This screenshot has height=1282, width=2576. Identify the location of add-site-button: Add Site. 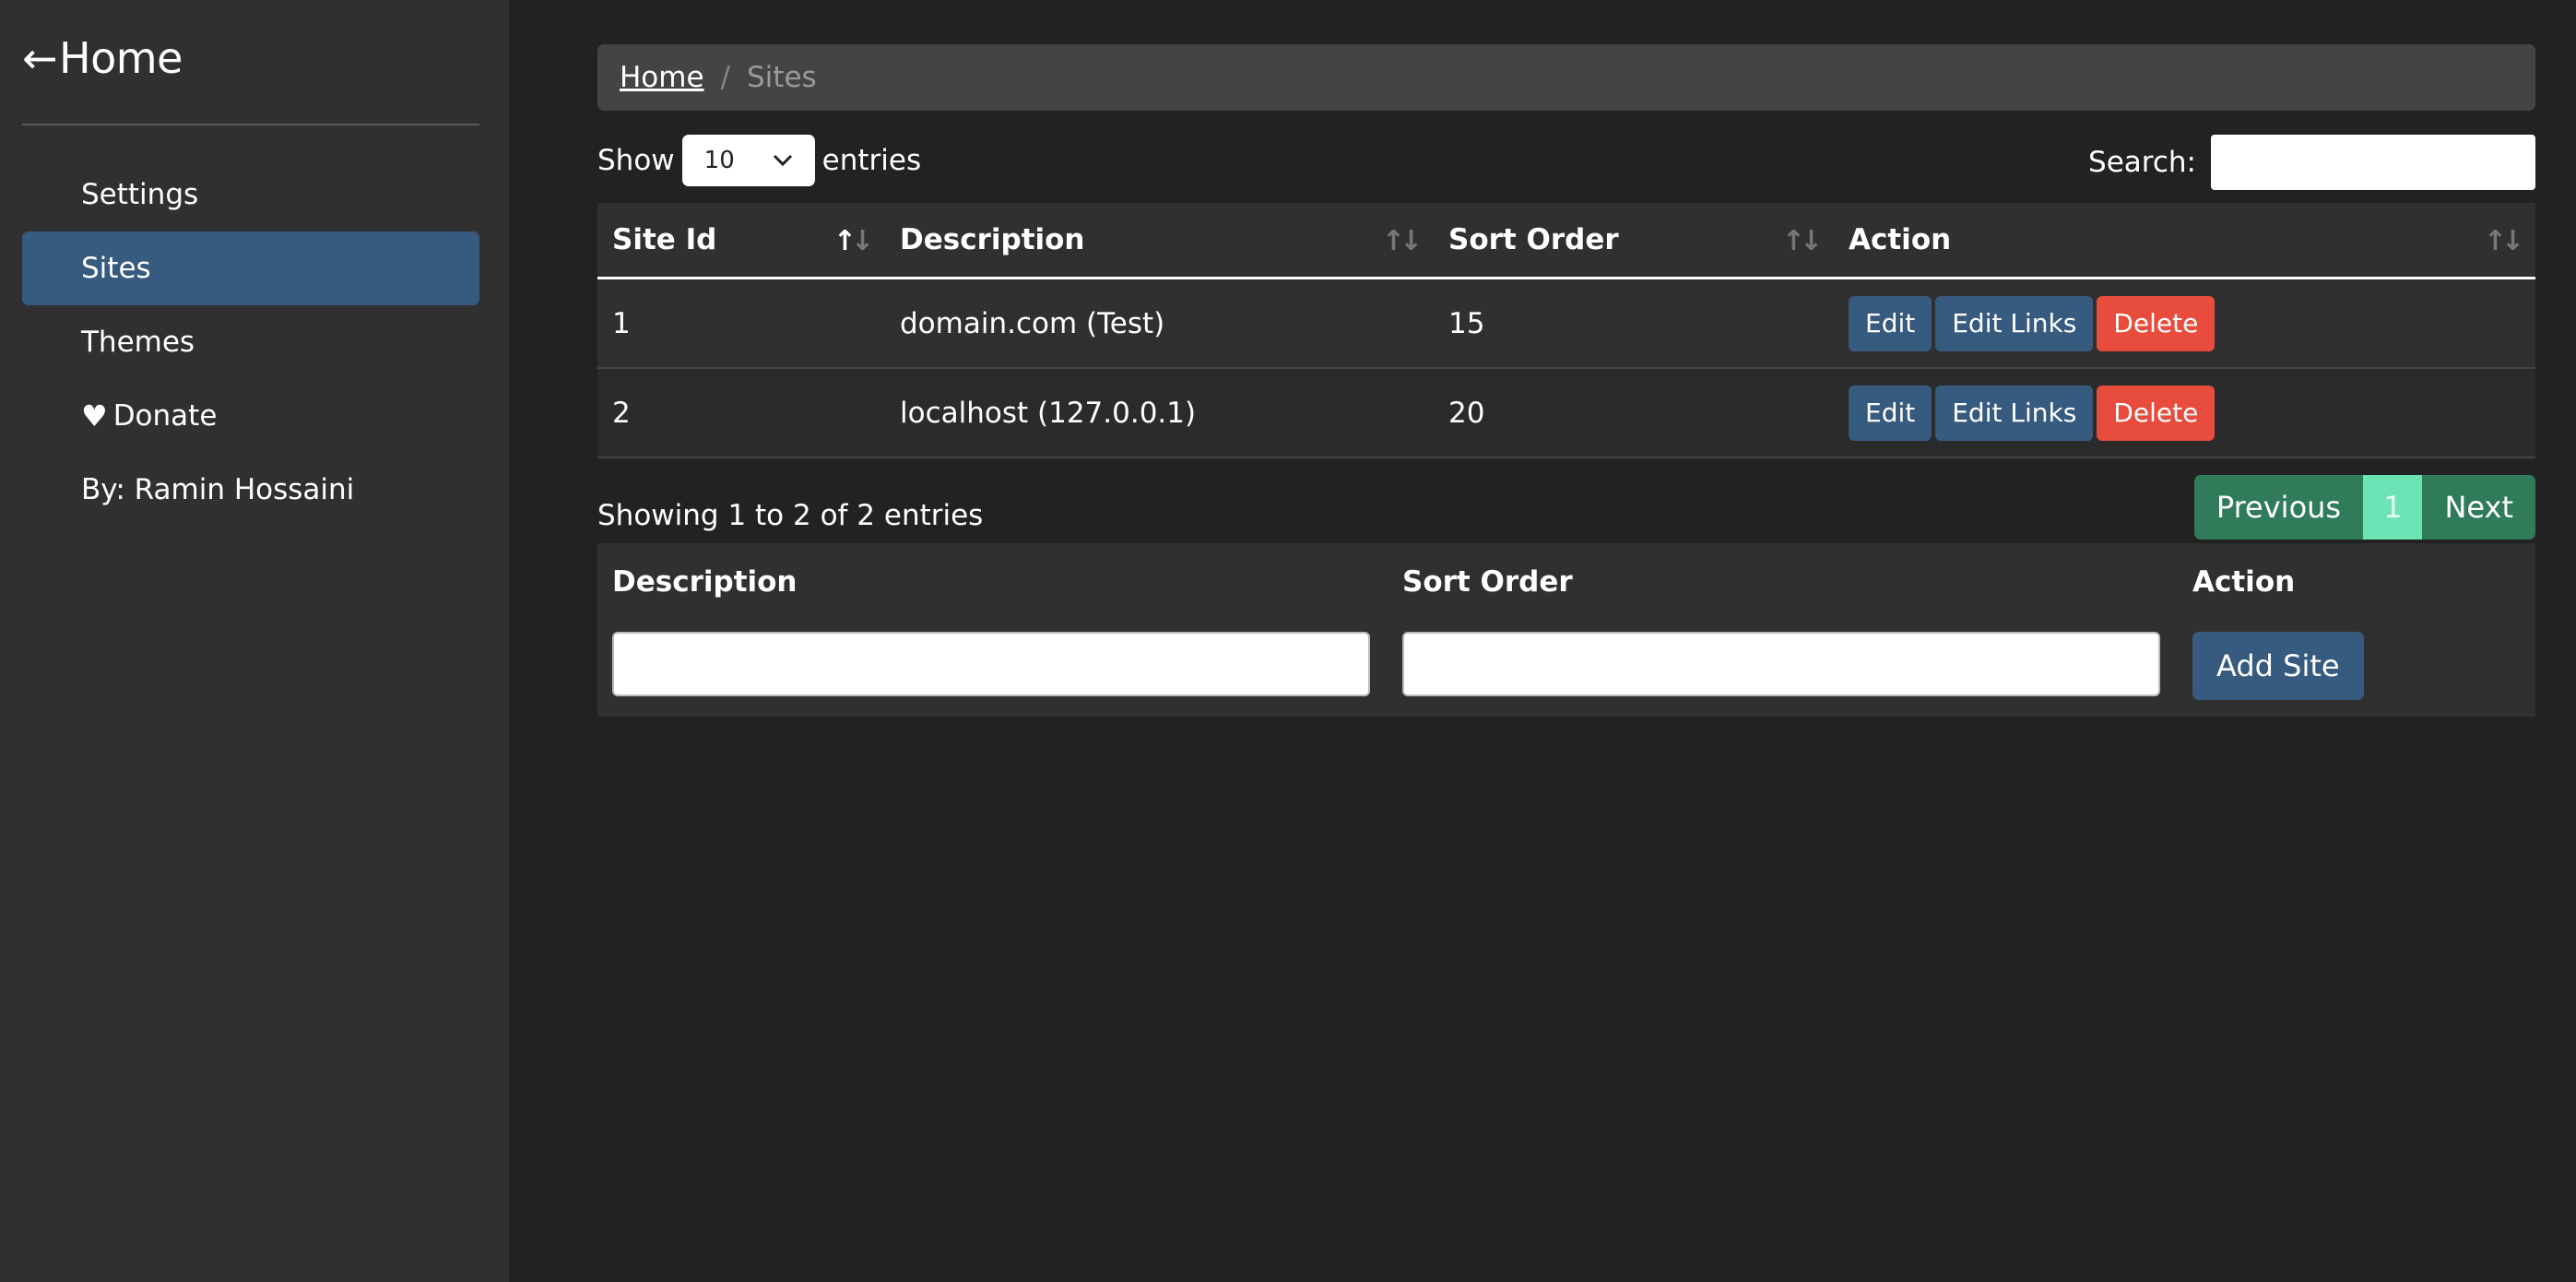
(2278, 666).